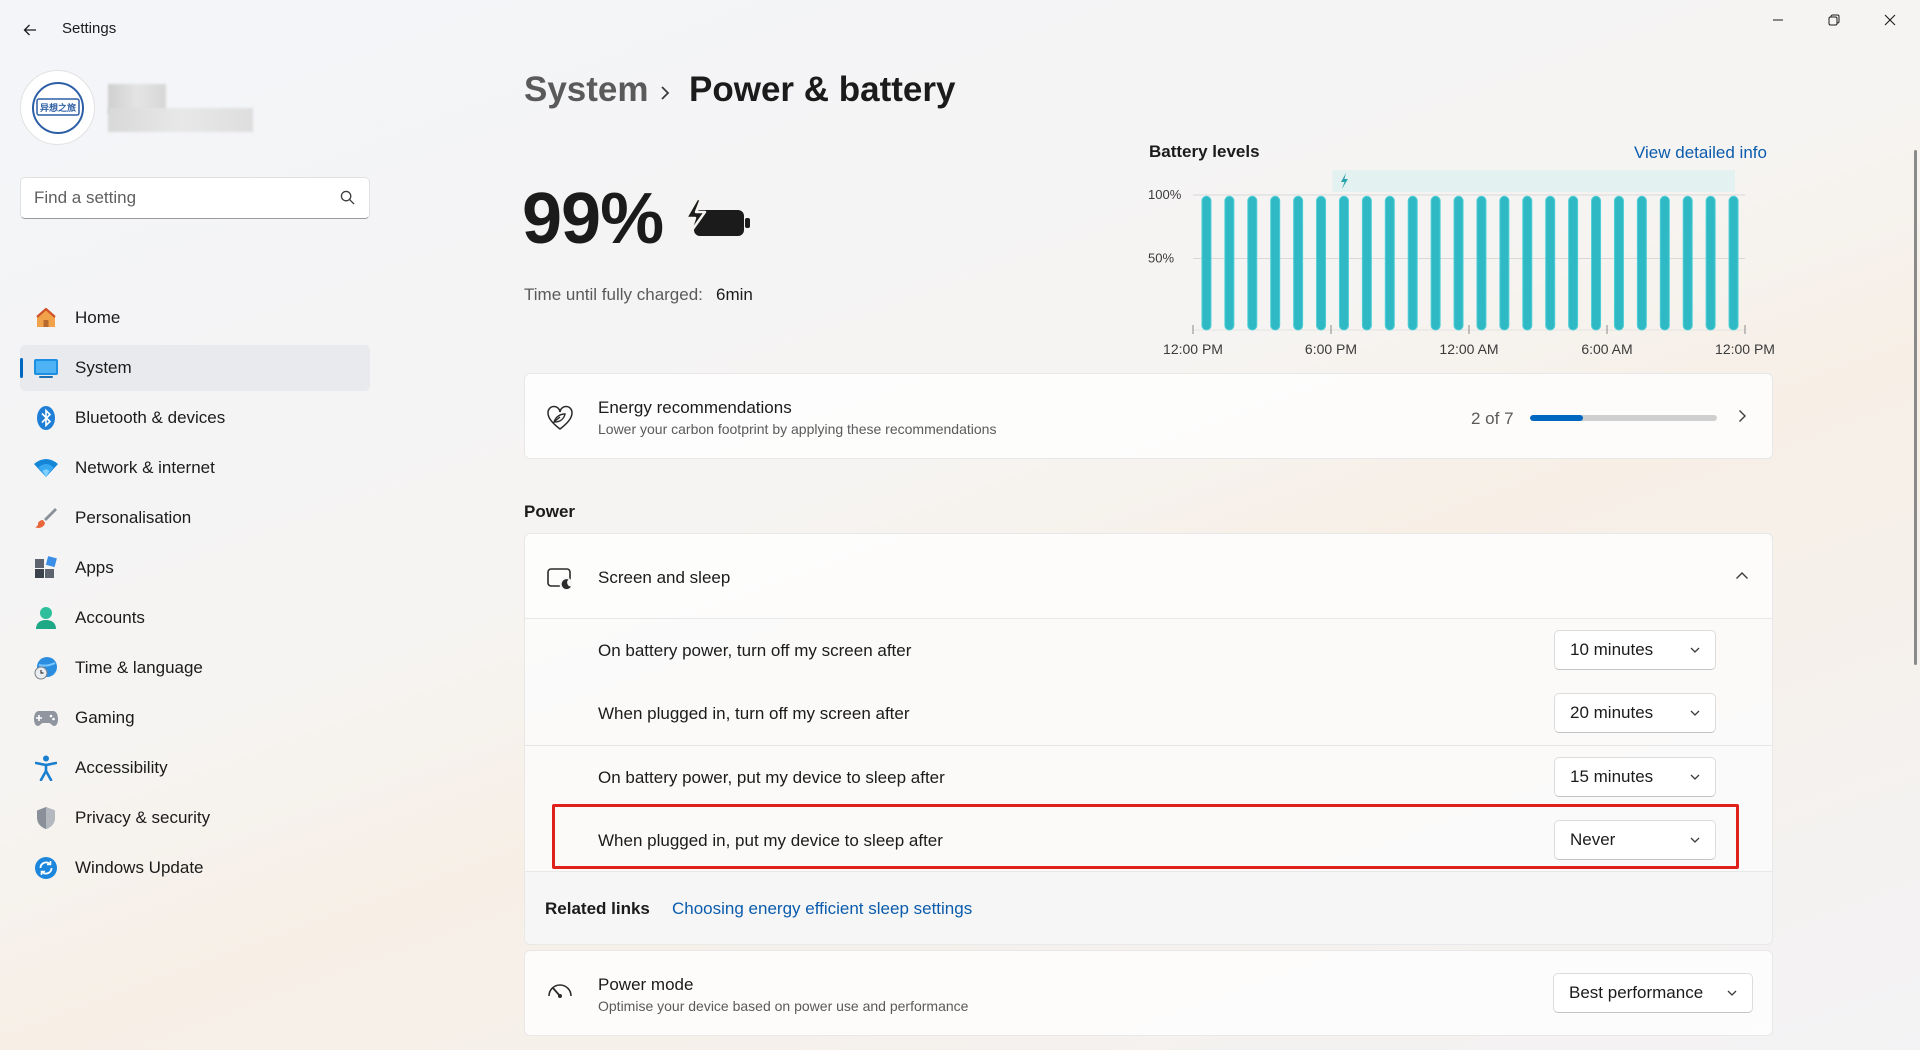 The image size is (1920, 1050). Describe the element at coordinates (1742, 576) in the screenshot. I see `chevron-up-icon` at that location.